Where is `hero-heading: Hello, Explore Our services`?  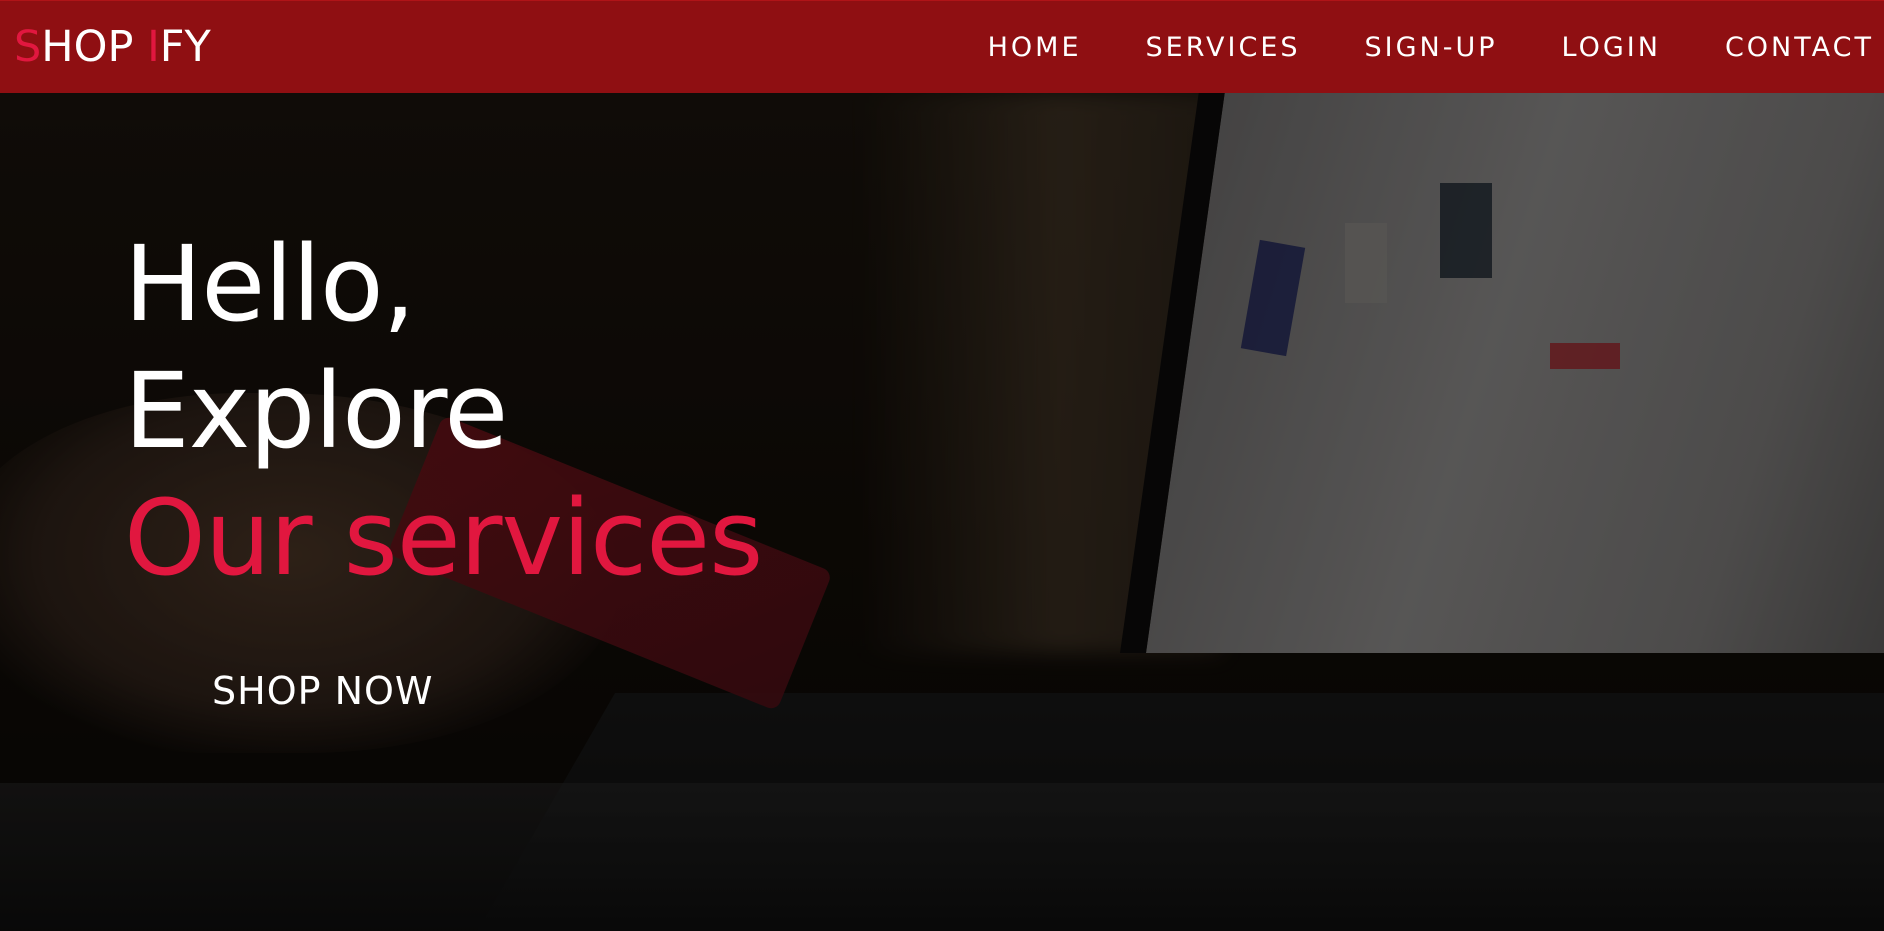
hero-heading: Hello, Explore Our services is located at coordinates (443, 411).